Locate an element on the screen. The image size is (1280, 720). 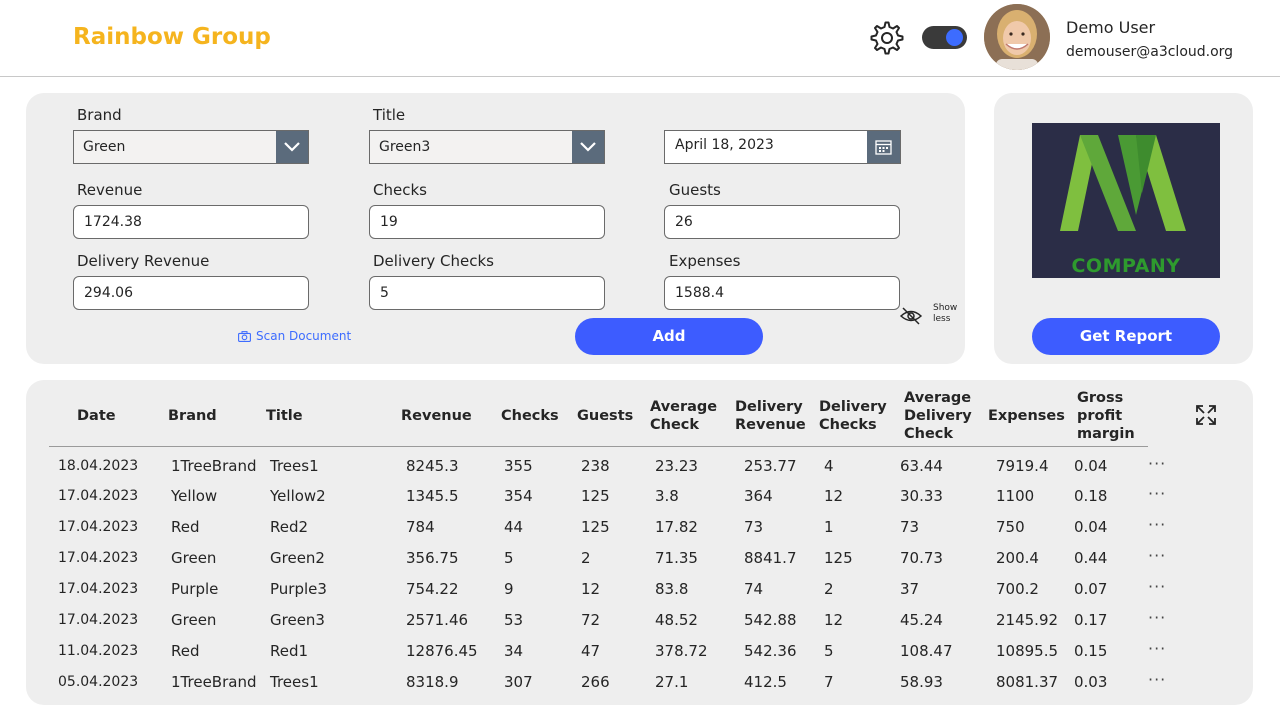
column-header-title: Title is located at coordinates (284, 416).